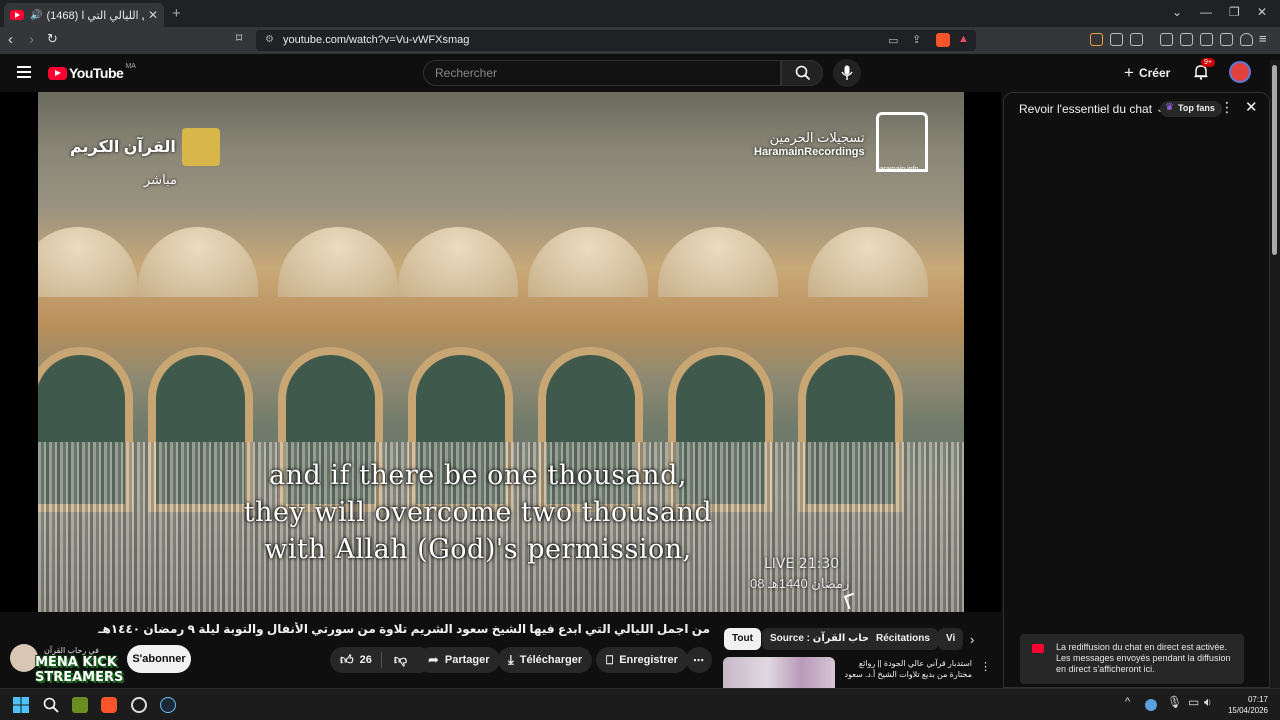 This screenshot has height=720, width=1280. Describe the element at coordinates (1208, 702) in the screenshot. I see `tray-volume-icon: 🔉︎` at that location.